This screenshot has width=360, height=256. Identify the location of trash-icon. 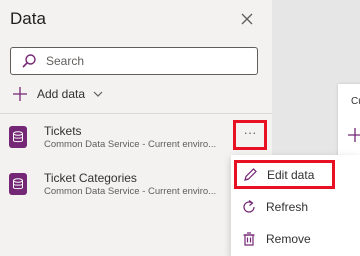
(249, 239).